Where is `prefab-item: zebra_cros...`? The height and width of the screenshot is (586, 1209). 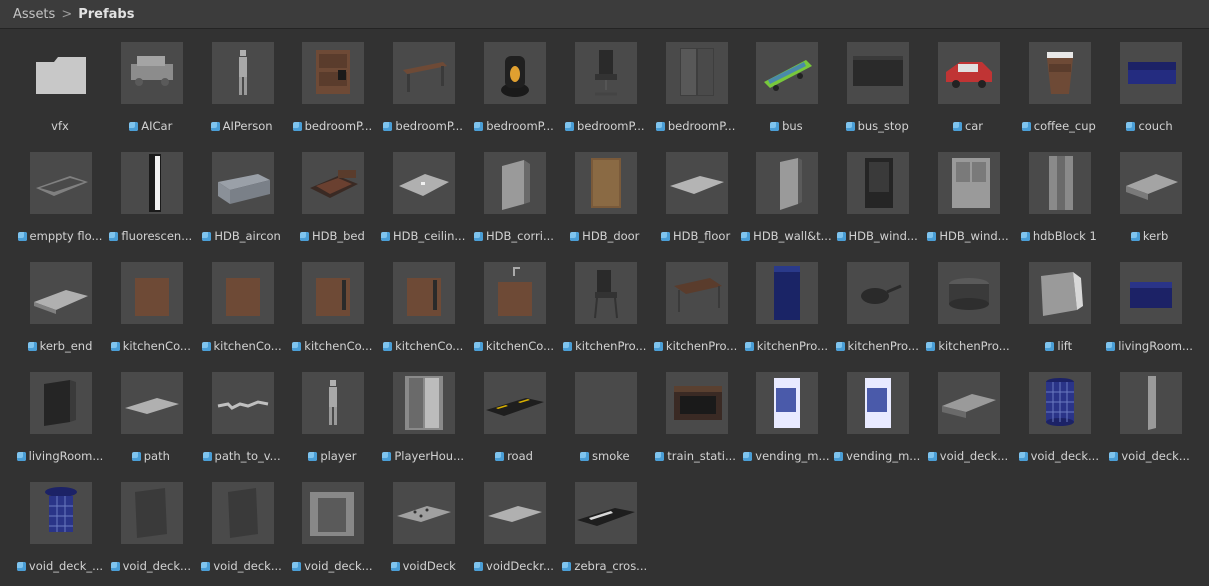
prefab-item: zebra_cros... is located at coordinates (603, 521).